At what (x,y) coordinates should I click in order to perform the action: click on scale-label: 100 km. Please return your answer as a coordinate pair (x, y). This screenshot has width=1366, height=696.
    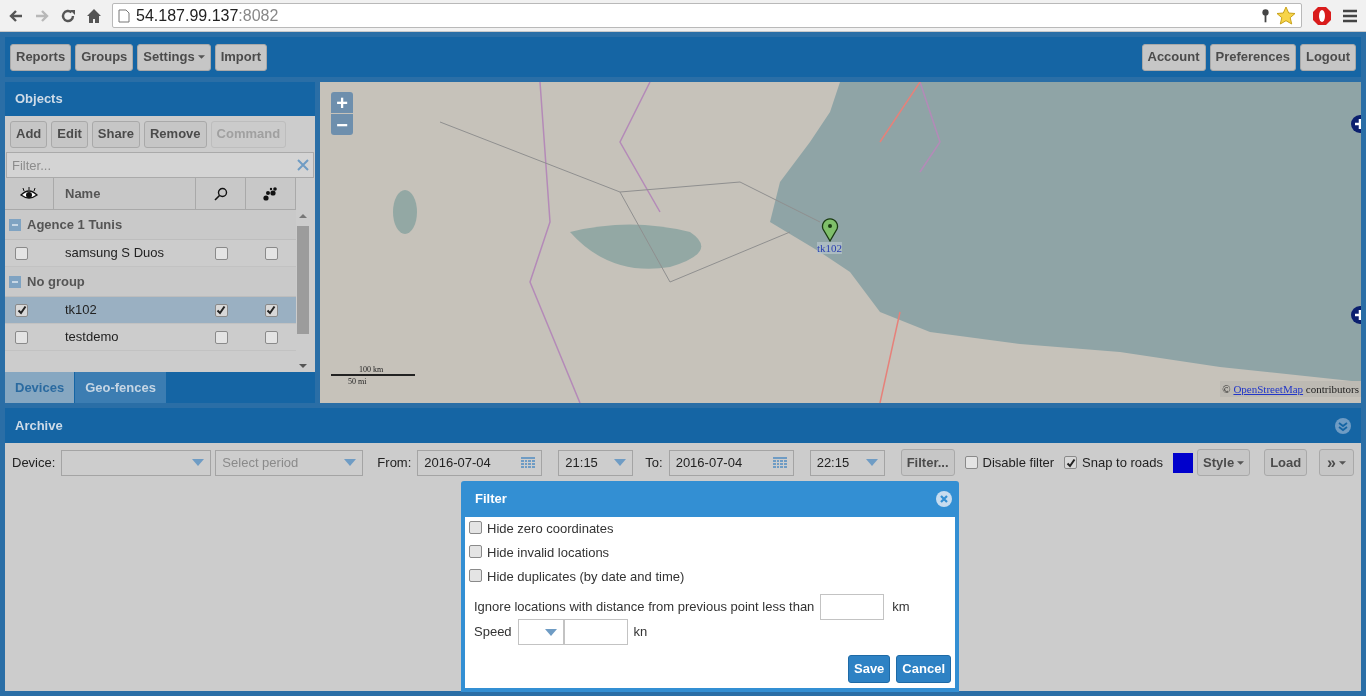
    Looking at the image, I should click on (371, 369).